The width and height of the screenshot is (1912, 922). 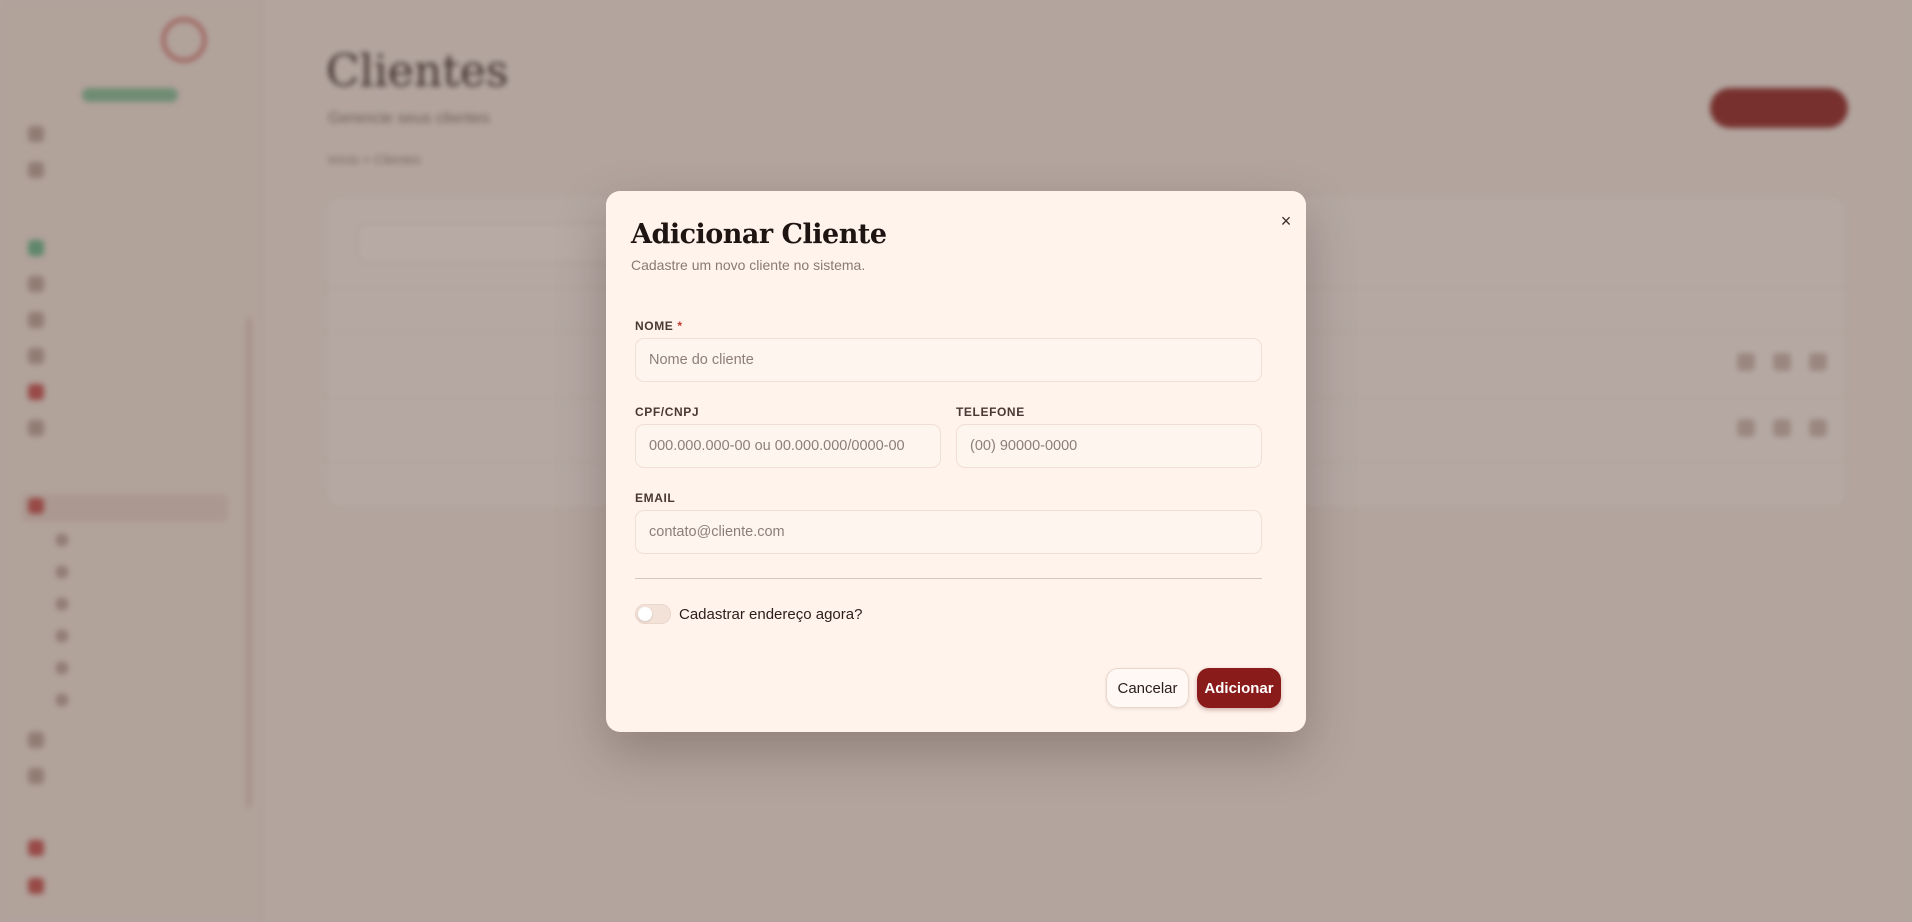 What do you see at coordinates (771, 614) in the screenshot?
I see `address-toggle-label: Cadastrar endereço agora?` at bounding box center [771, 614].